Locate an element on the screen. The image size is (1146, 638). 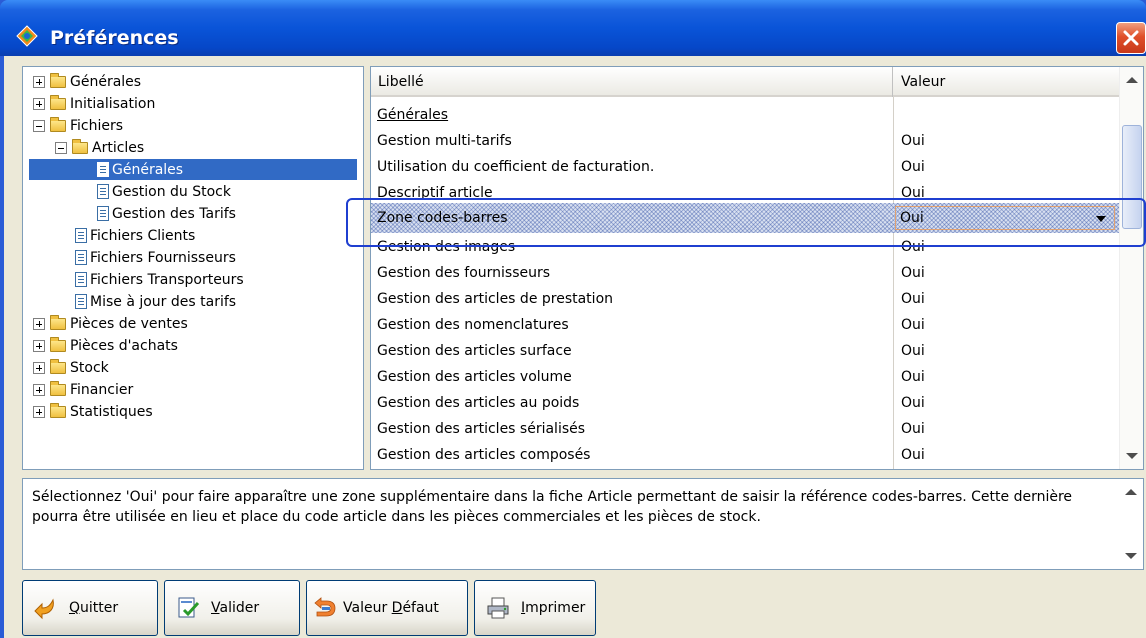
title-bar: Préférences is located at coordinates (573, 28).